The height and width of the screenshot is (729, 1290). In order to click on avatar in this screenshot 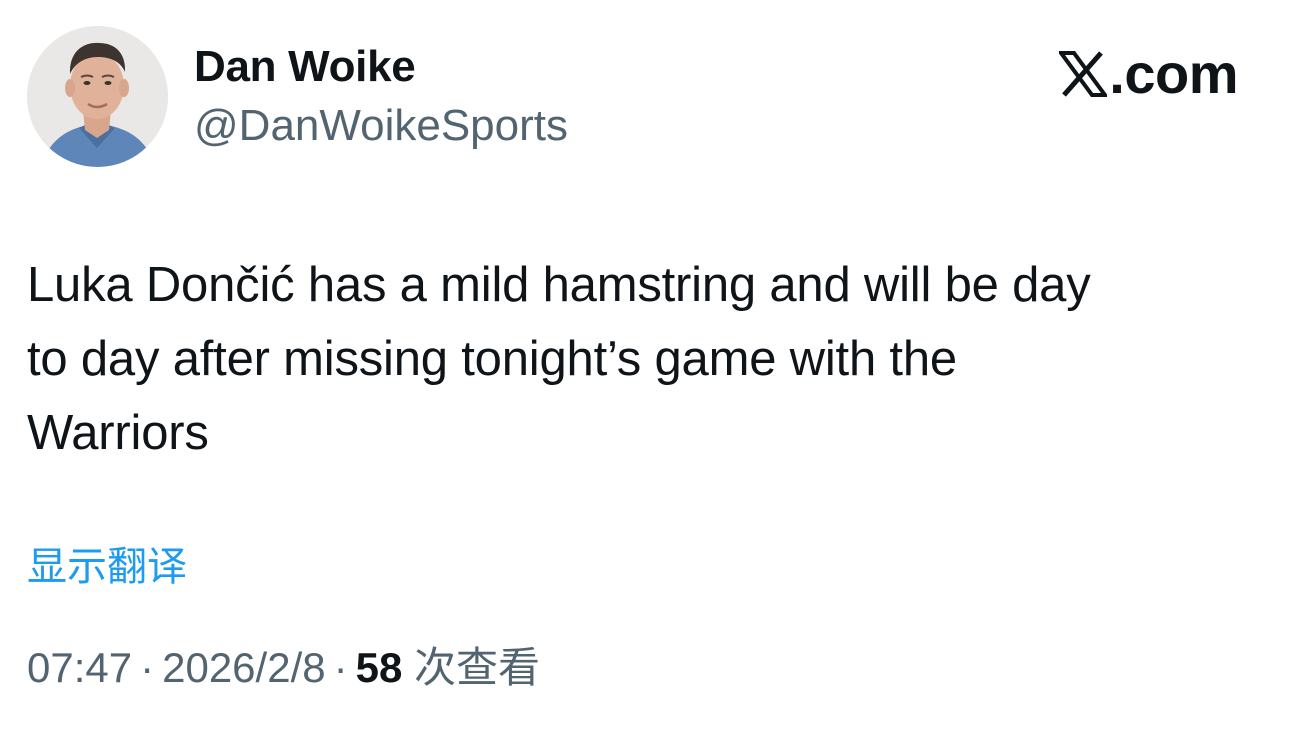, I will do `click(97, 96)`.